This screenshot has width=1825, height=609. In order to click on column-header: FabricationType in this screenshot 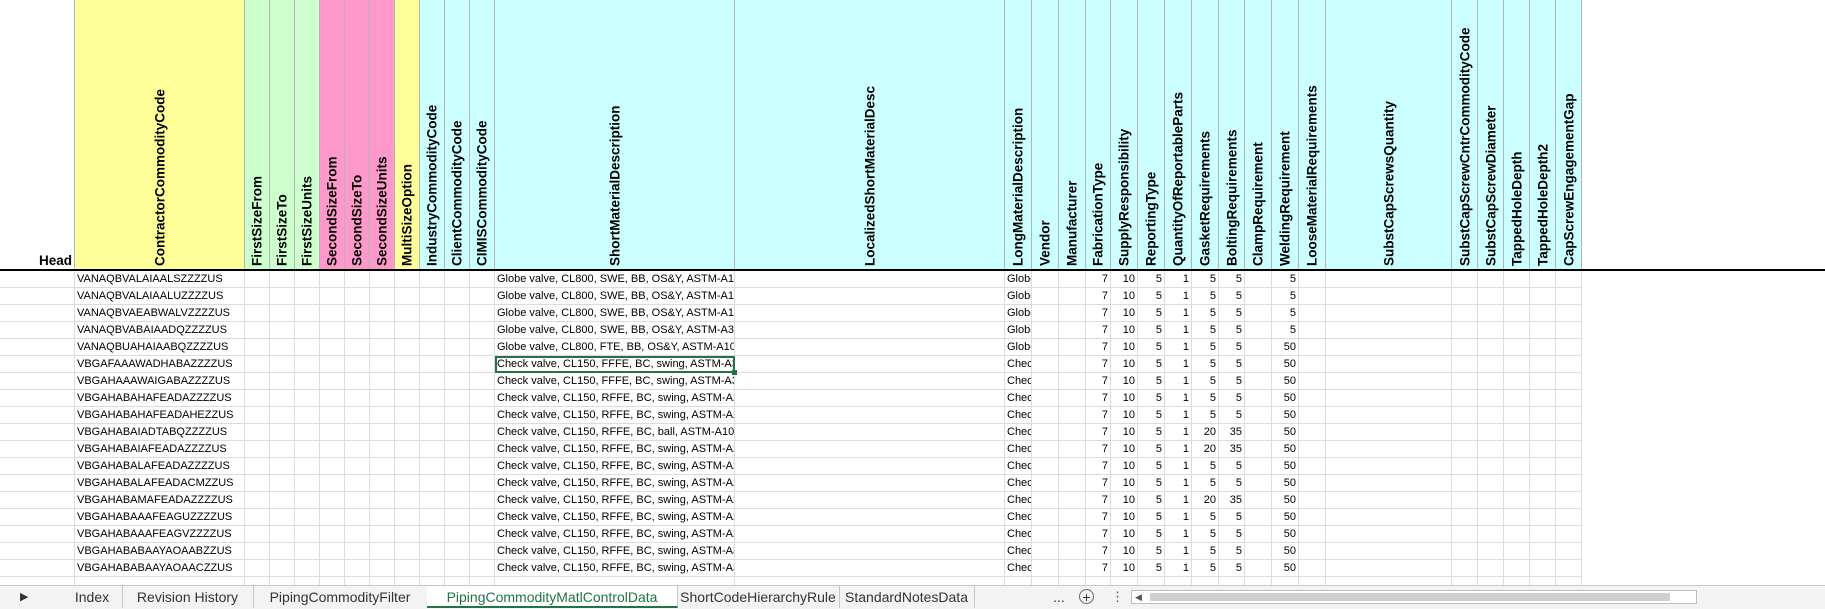, I will do `click(1098, 135)`.